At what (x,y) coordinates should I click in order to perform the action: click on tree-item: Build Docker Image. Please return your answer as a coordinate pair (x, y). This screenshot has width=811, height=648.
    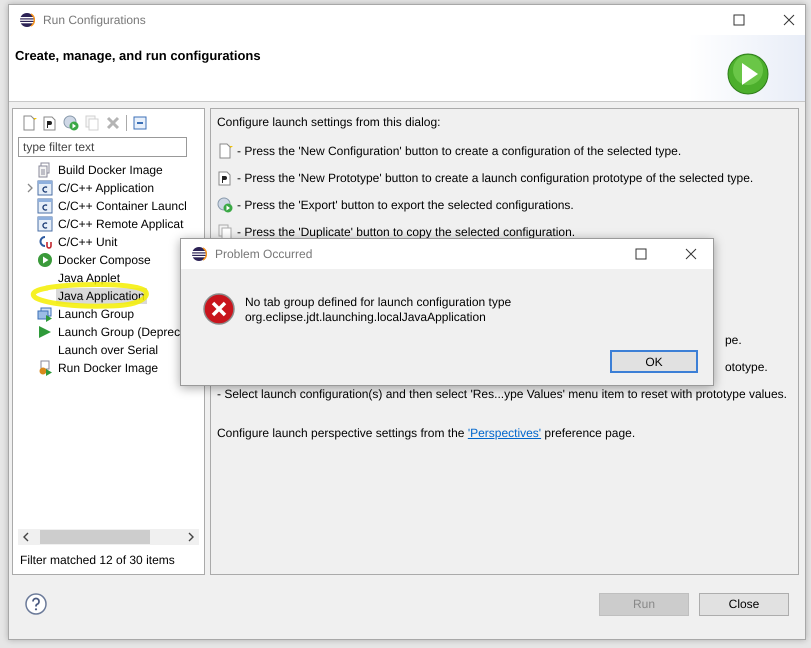
    Looking at the image, I should click on (110, 170).